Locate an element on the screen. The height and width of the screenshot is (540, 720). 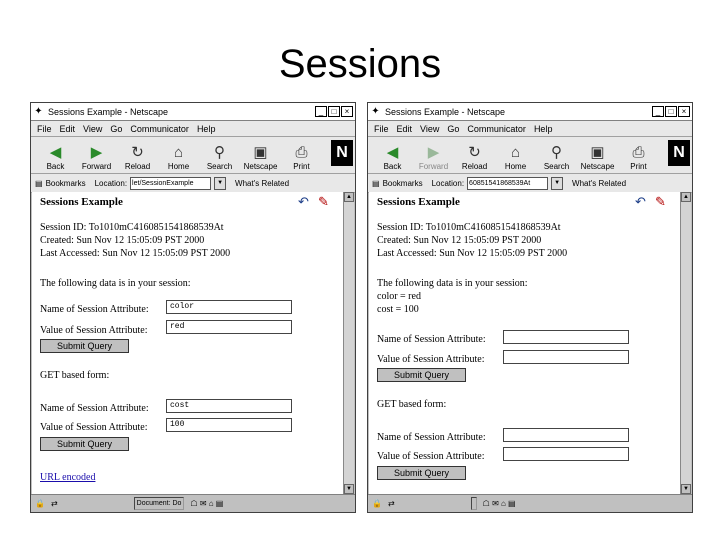
session-name-input: color is located at coordinates (229, 307).